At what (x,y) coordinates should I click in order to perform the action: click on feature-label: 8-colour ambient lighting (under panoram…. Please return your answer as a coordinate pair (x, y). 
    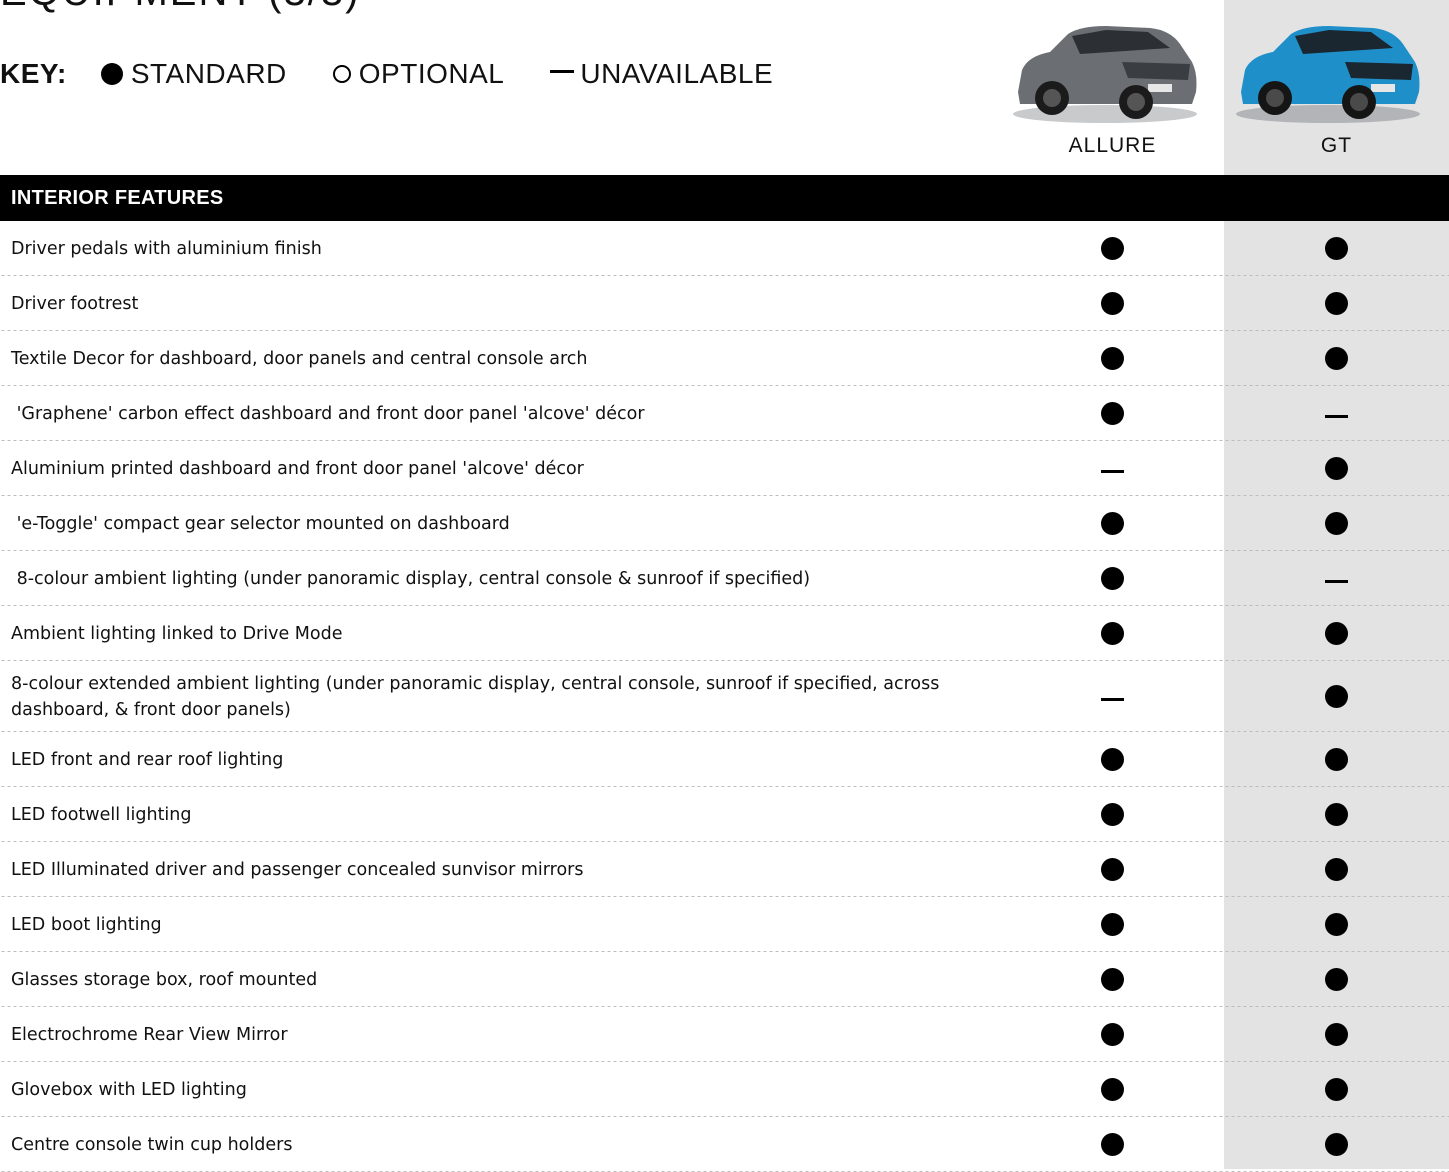
    Looking at the image, I should click on (411, 578).